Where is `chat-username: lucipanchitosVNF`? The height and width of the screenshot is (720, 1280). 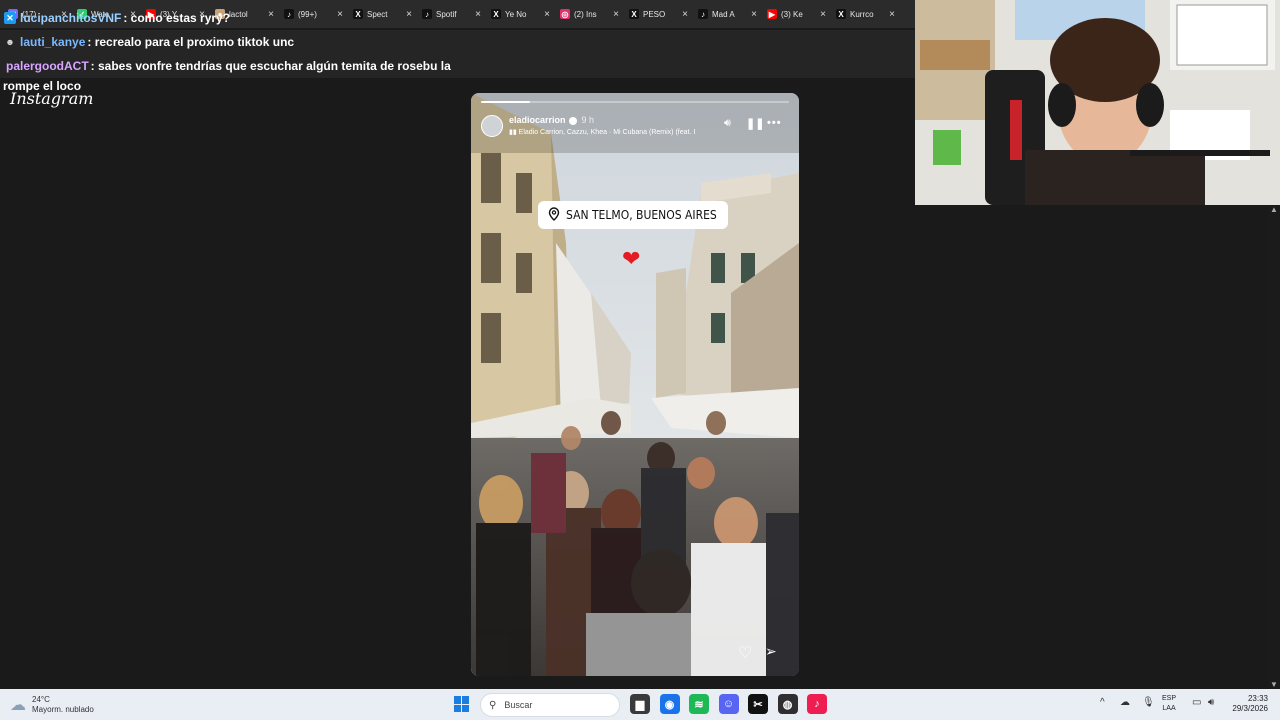
chat-username: lucipanchitosVNF is located at coordinates (71, 18).